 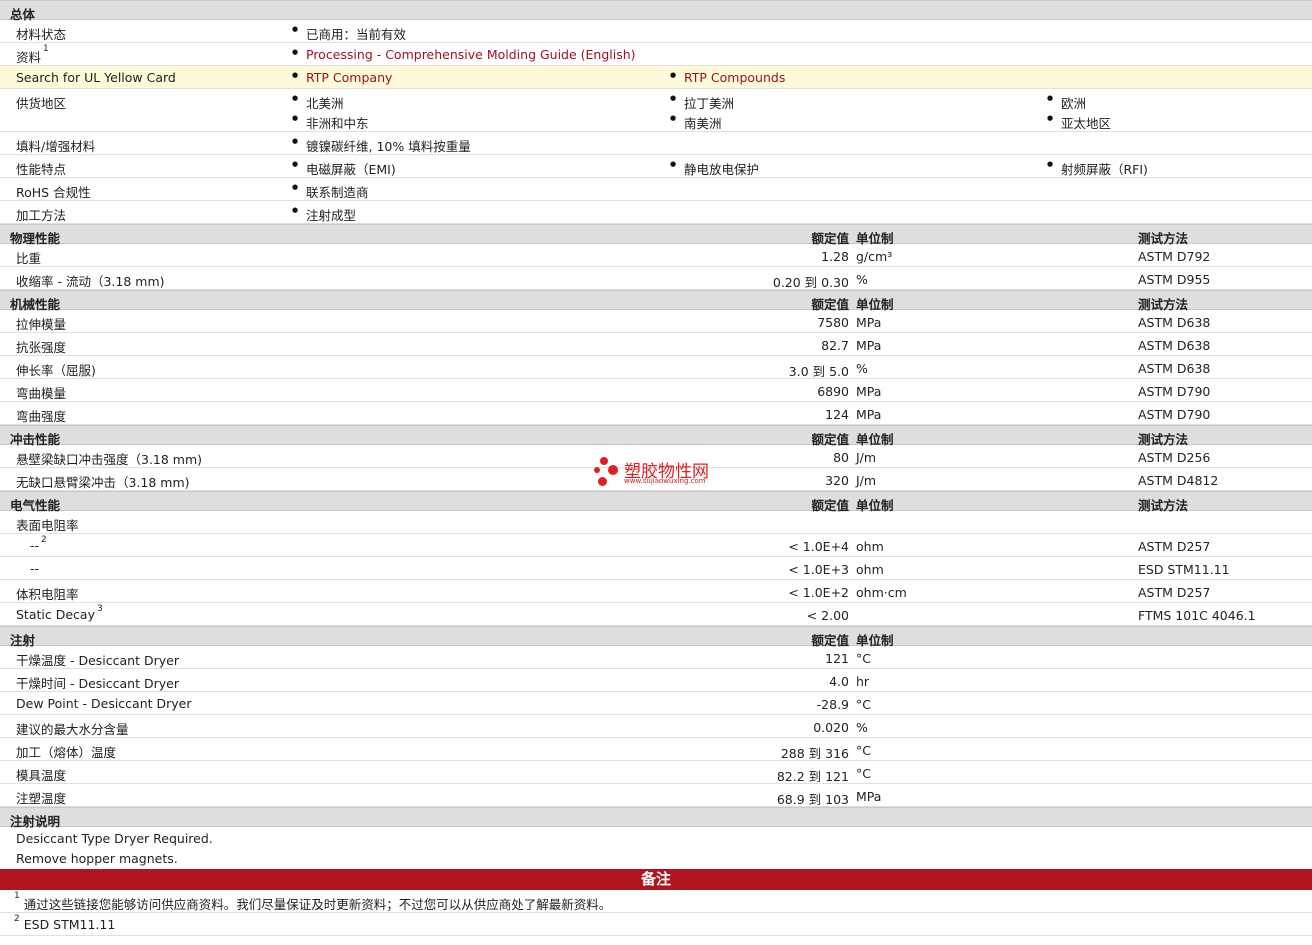 What do you see at coordinates (869, 391) in the screenshot?
I see `unit-value: MPa` at bounding box center [869, 391].